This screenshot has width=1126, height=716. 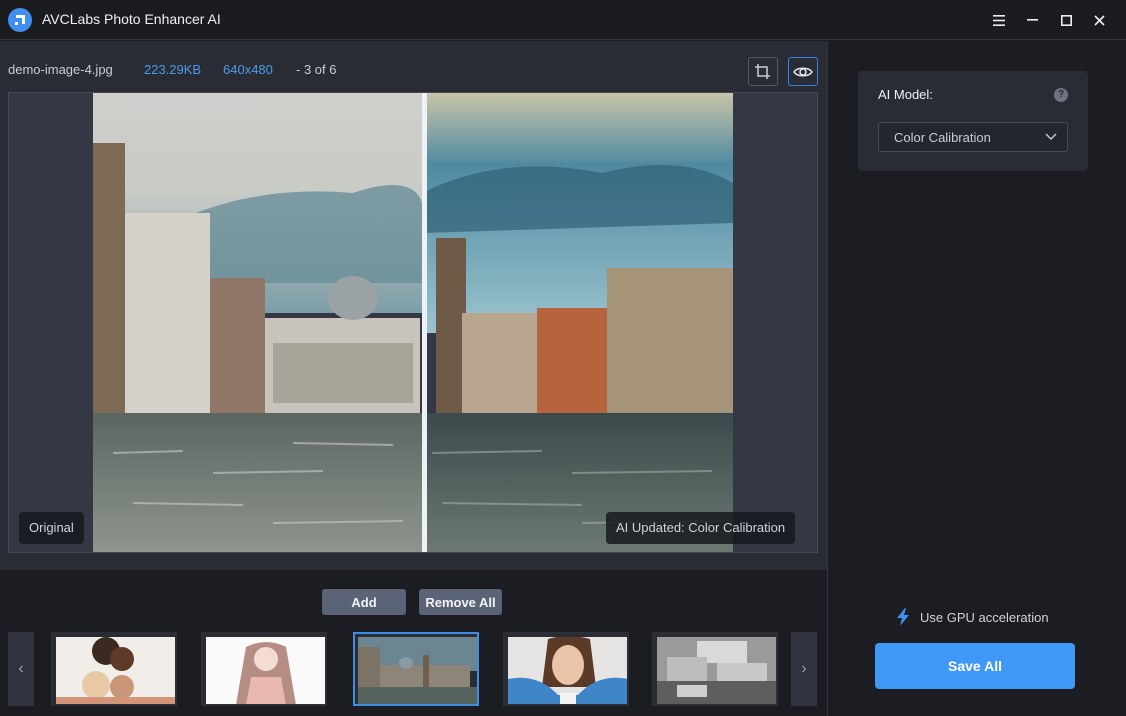 What do you see at coordinates (364, 602) in the screenshot?
I see `add-button: Add` at bounding box center [364, 602].